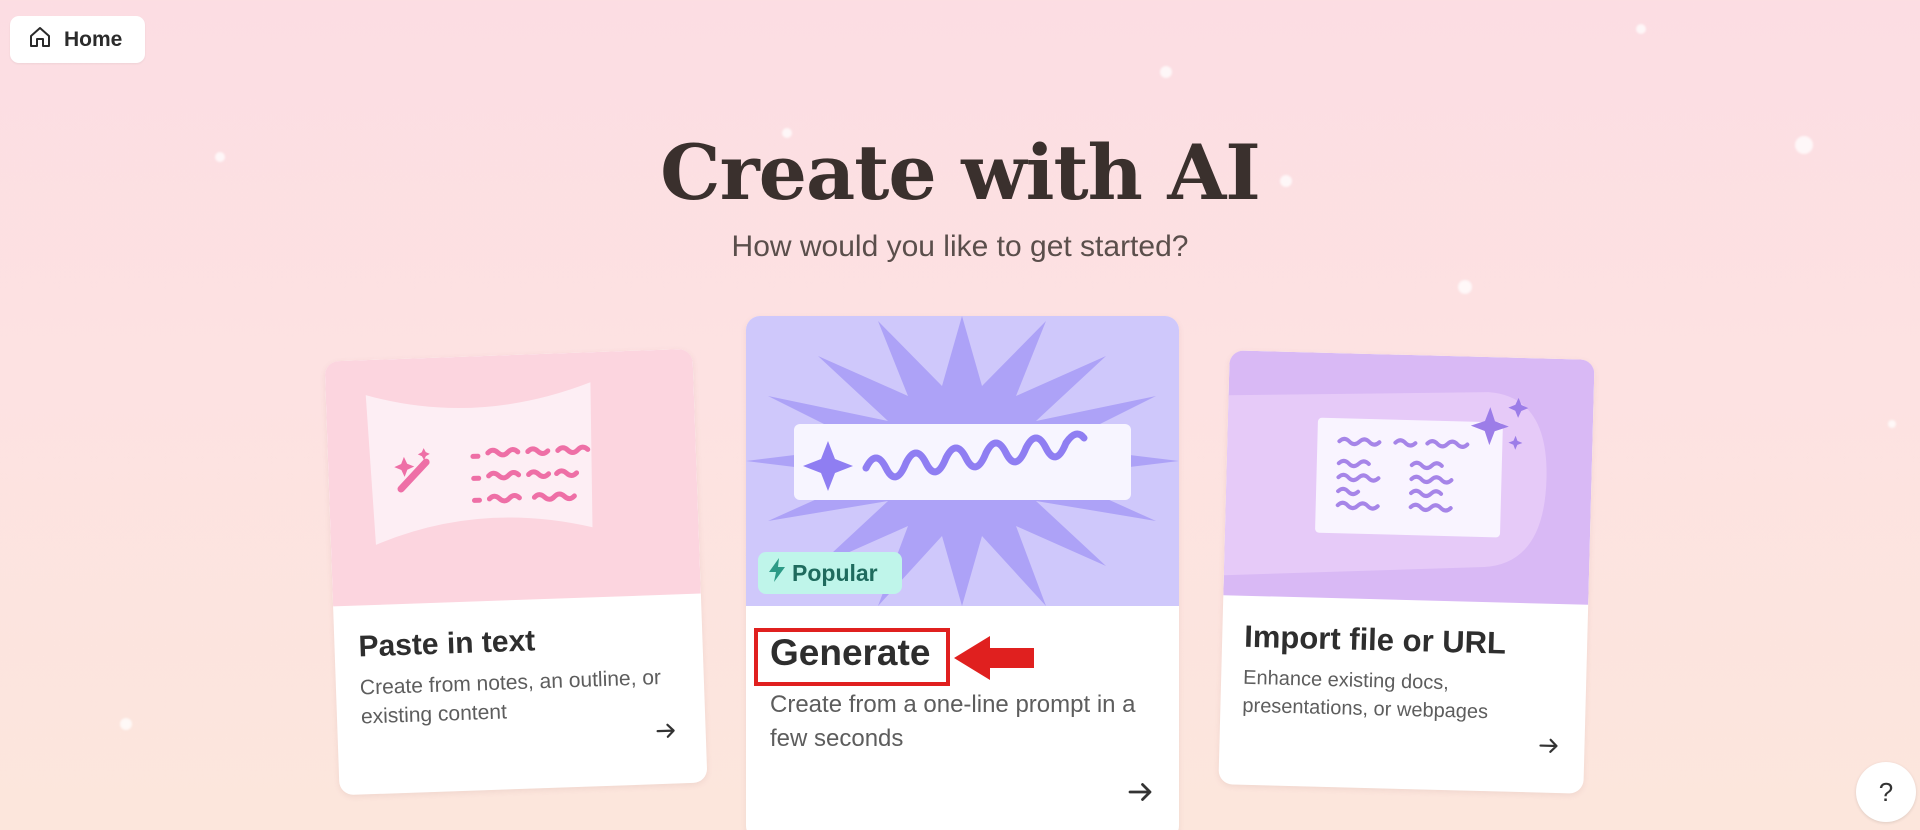 Image resolution: width=1920 pixels, height=830 pixels. What do you see at coordinates (93, 39) in the screenshot?
I see `home-label: Home` at bounding box center [93, 39].